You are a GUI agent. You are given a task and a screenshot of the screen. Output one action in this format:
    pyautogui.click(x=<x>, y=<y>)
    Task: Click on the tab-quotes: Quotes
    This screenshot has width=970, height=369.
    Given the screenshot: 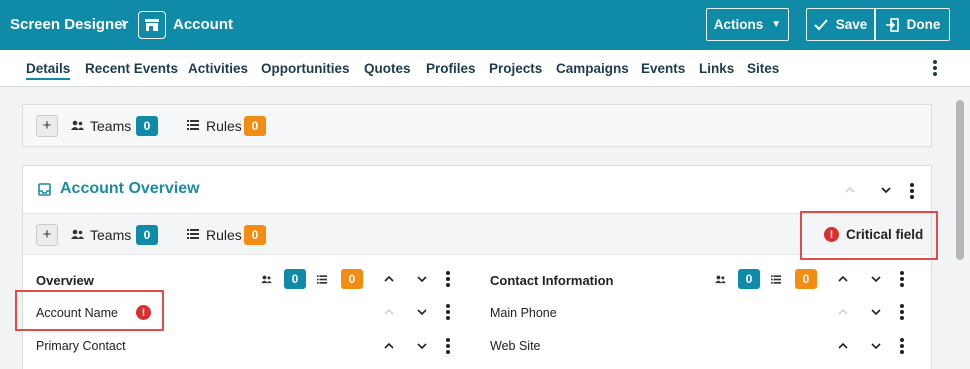 What is the action you would take?
    pyautogui.click(x=387, y=68)
    